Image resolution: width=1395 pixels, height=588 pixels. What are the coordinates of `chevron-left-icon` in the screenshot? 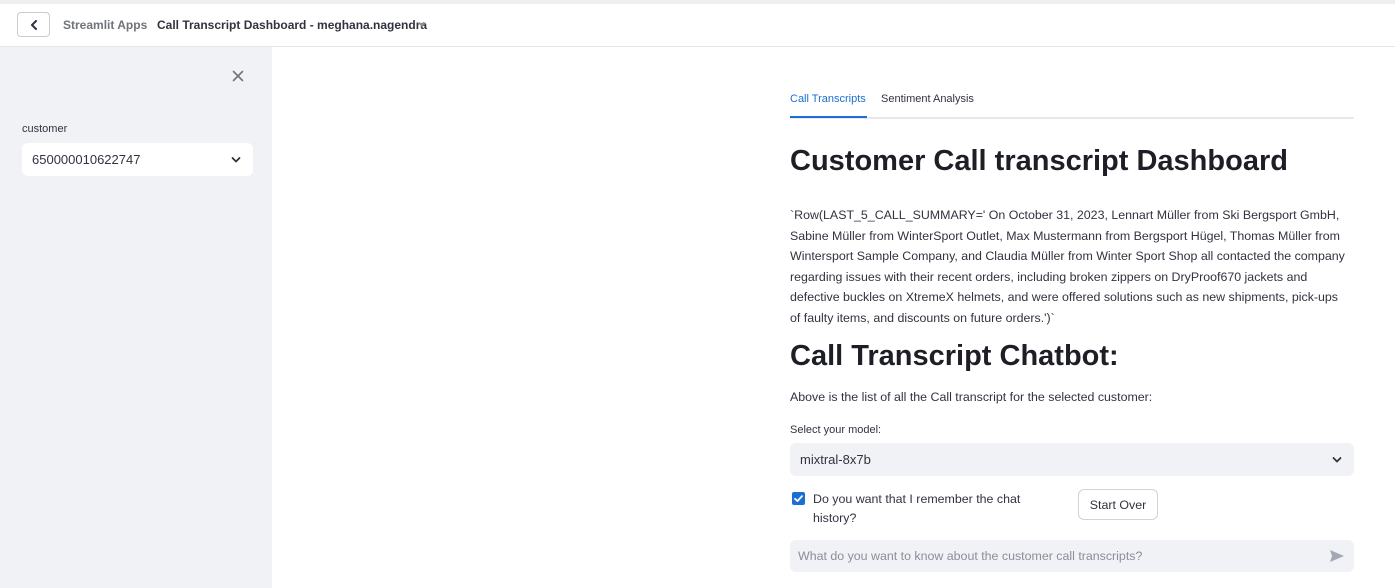 It's located at (33, 24).